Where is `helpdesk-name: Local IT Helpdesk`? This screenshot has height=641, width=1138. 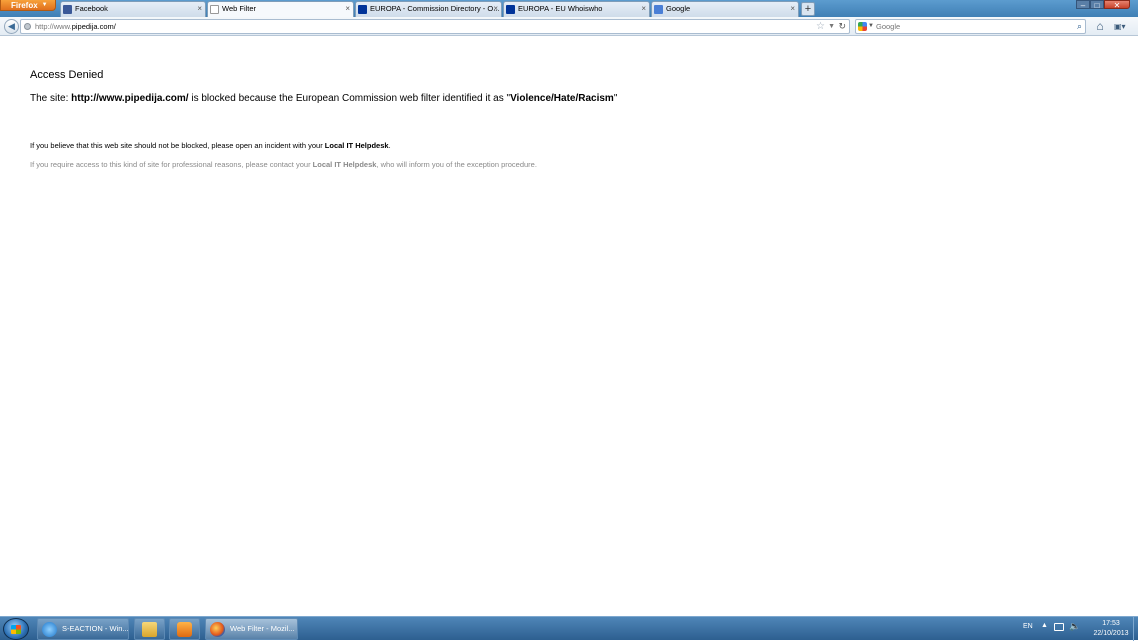
helpdesk-name: Local IT Helpdesk is located at coordinates (356, 145).